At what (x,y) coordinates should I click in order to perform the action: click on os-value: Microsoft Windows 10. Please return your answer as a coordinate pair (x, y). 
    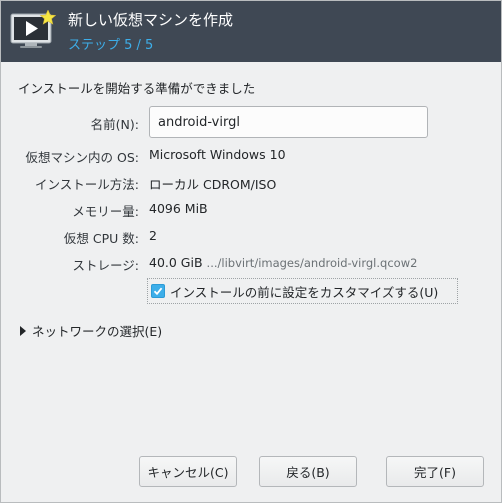
    Looking at the image, I should click on (217, 154).